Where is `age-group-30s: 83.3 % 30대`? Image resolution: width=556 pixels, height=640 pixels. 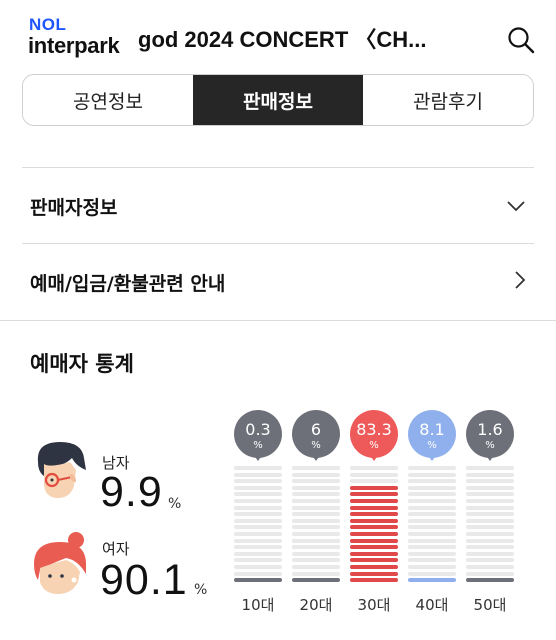
age-group-30s: 83.3 % 30대 is located at coordinates (374, 512).